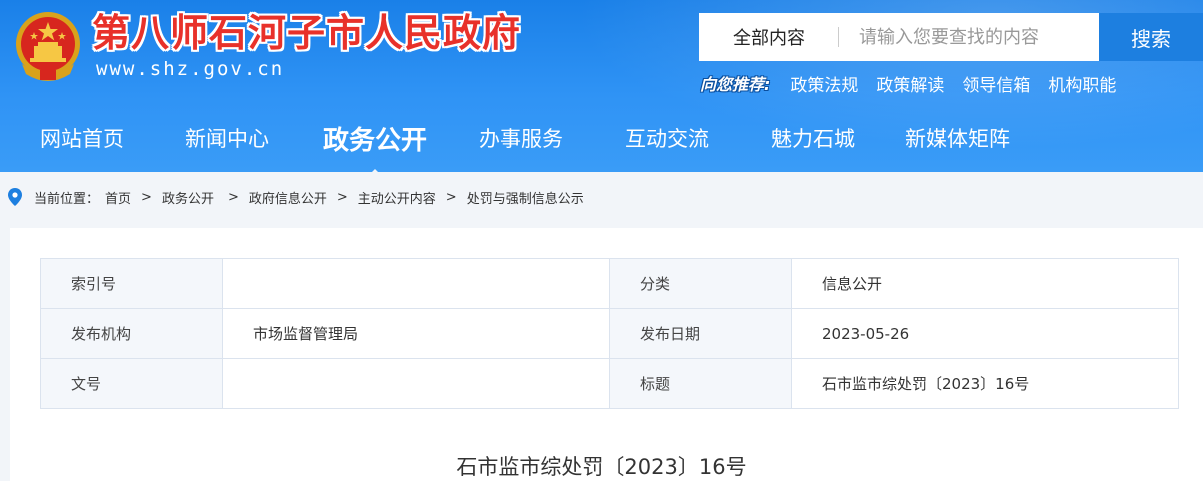 The width and height of the screenshot is (1203, 481). I want to click on meta-value-publish-date: 2023-05-26, so click(985, 333).